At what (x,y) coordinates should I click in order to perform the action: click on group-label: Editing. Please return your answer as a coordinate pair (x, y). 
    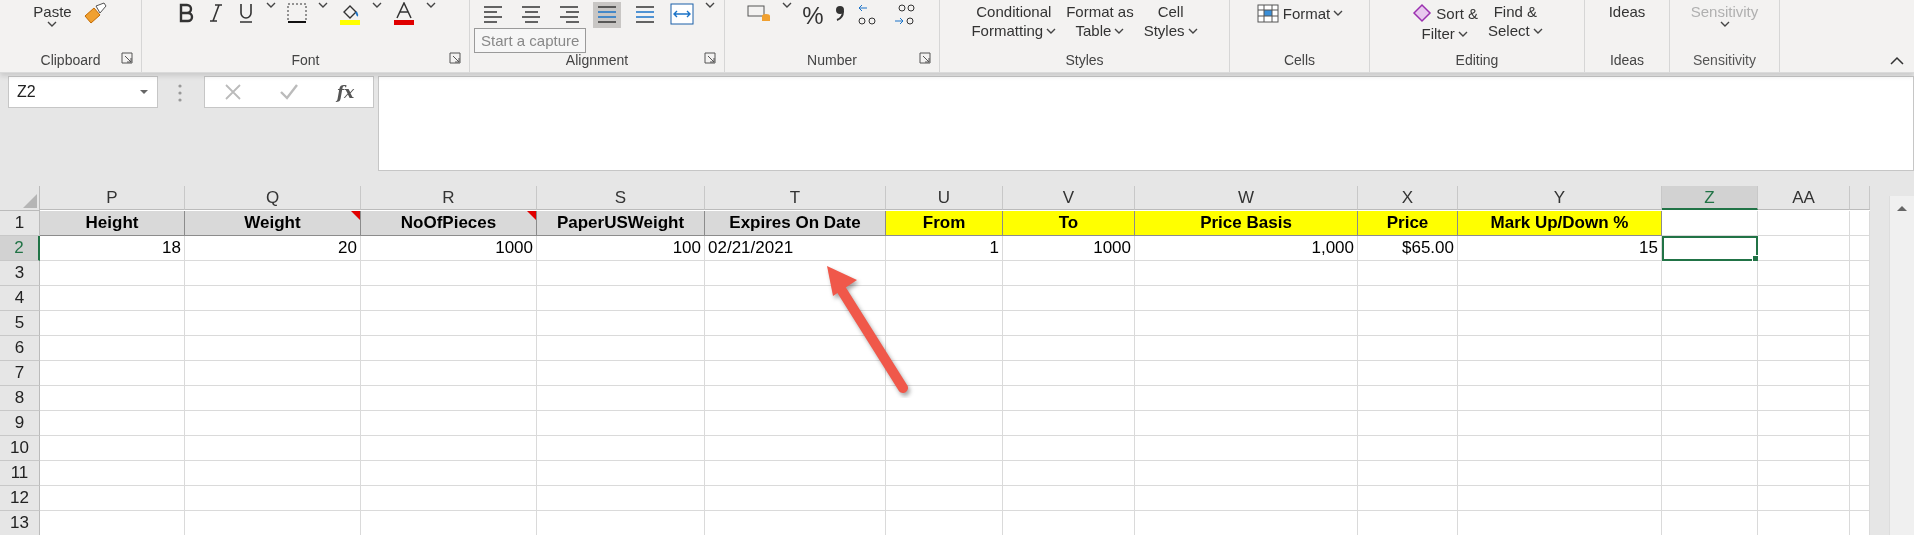
    Looking at the image, I should click on (1477, 60).